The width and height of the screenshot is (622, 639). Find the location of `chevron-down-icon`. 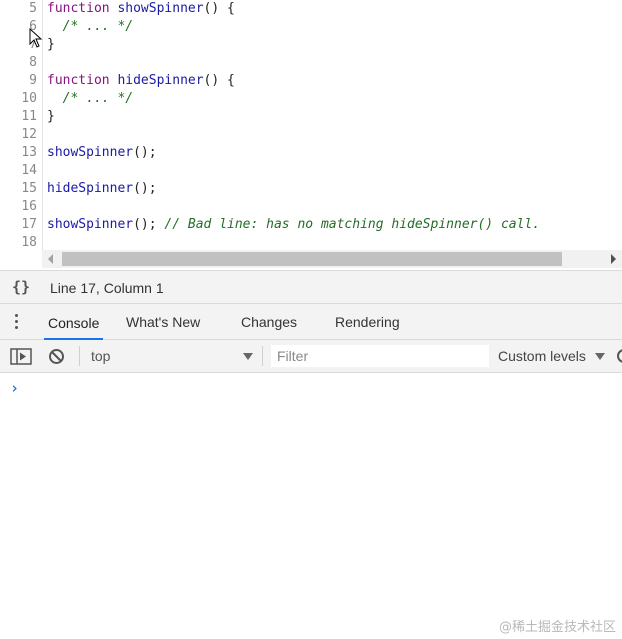

chevron-down-icon is located at coordinates (600, 356).